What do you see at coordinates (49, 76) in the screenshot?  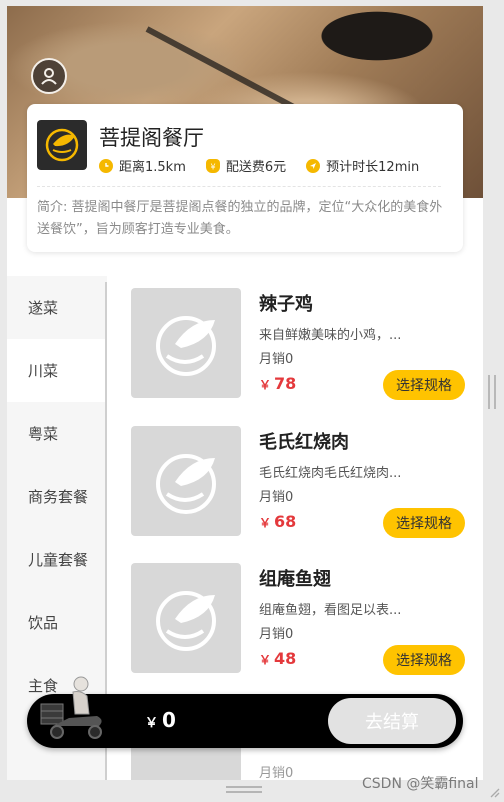 I see `user-icon` at bounding box center [49, 76].